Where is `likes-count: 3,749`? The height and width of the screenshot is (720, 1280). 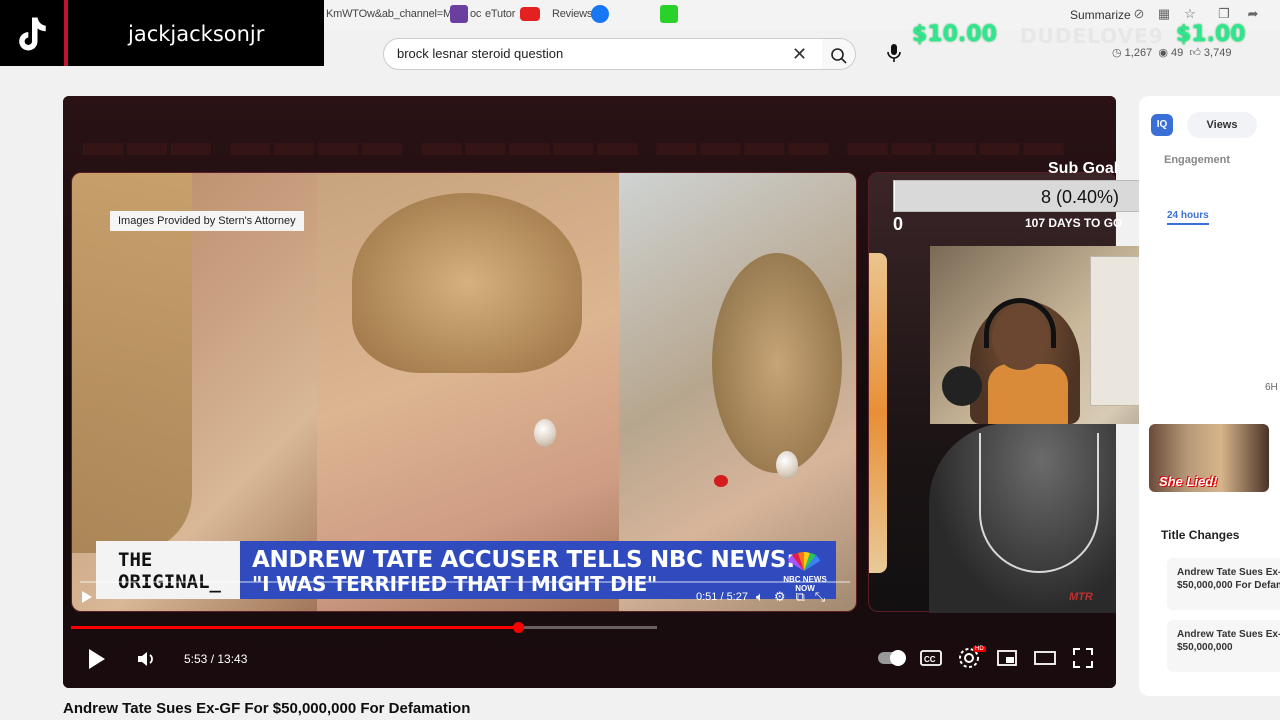
likes-count: 3,749 is located at coordinates (1217, 53).